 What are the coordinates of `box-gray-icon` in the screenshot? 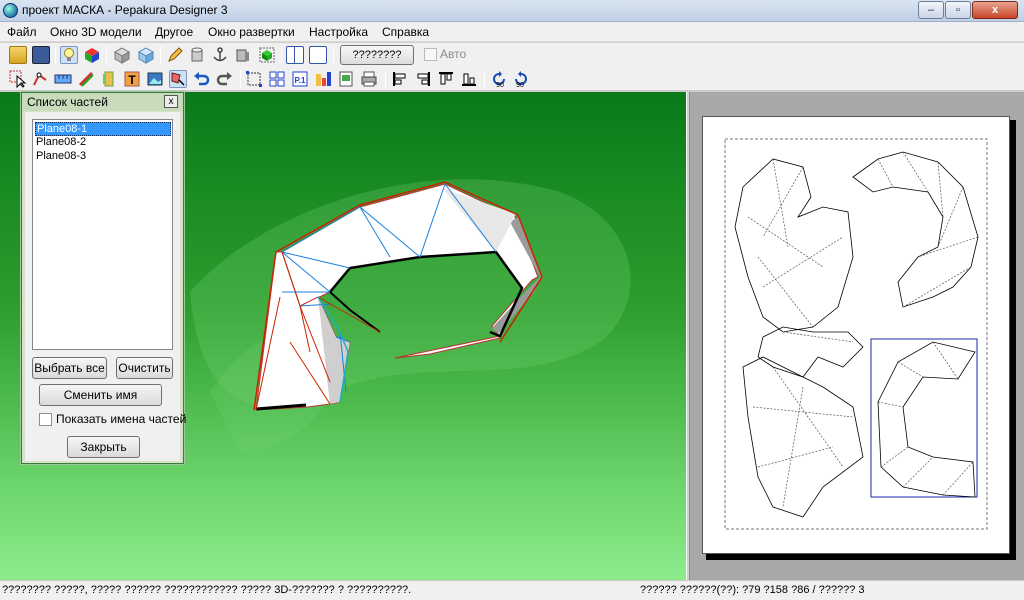 It's located at (243, 55).